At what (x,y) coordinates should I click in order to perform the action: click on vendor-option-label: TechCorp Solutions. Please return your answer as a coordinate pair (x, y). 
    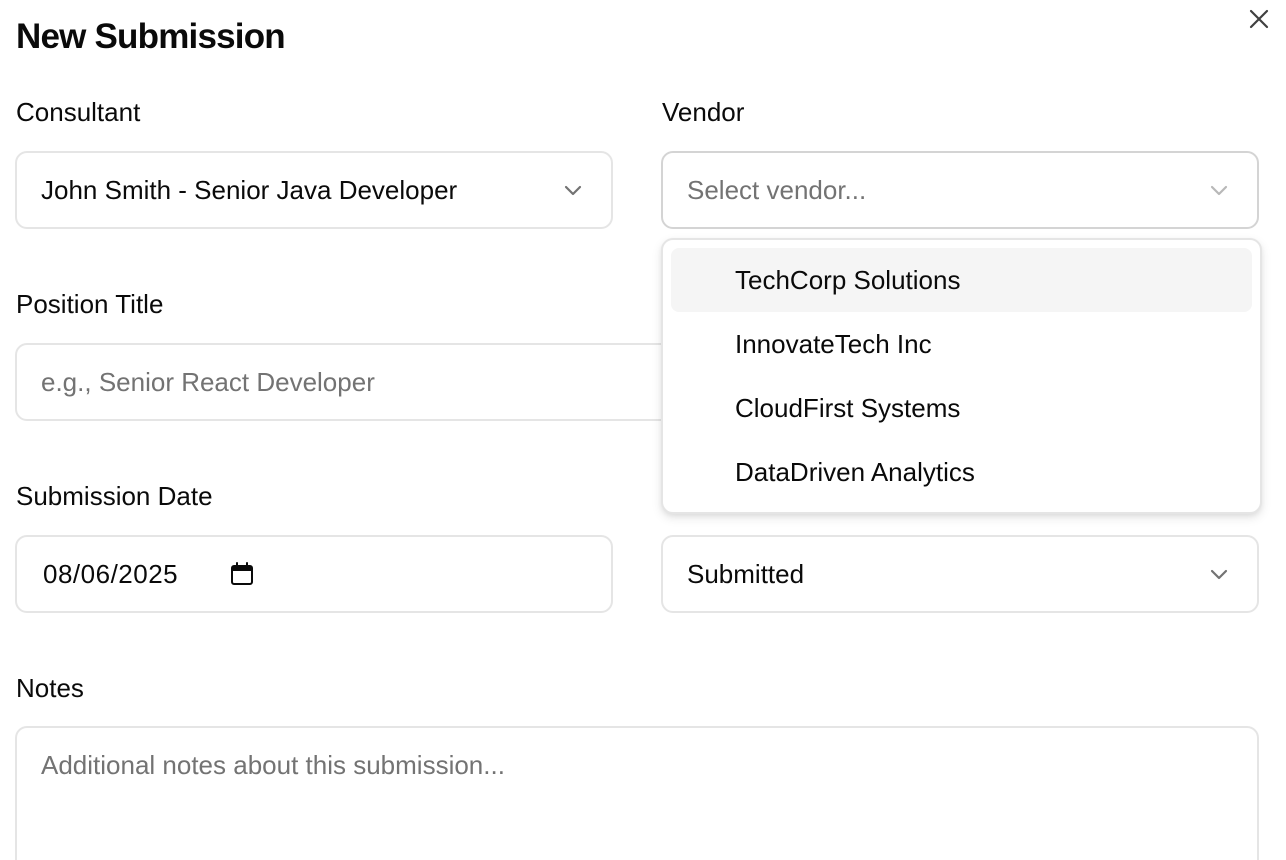
    Looking at the image, I should click on (848, 280).